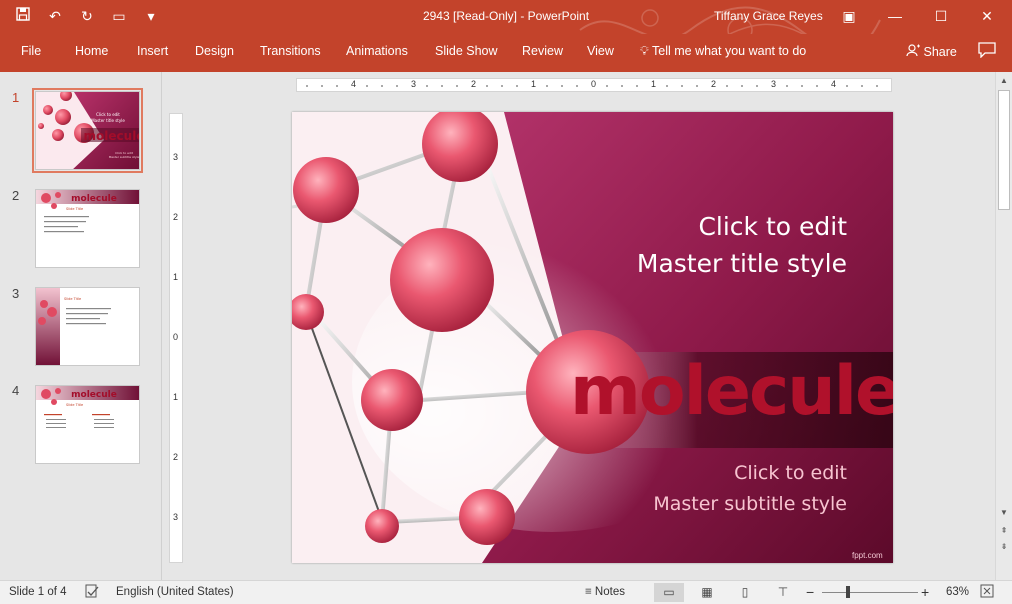 The height and width of the screenshot is (604, 1012). What do you see at coordinates (644, 51) in the screenshot?
I see `lightbulb-icon: 💡︎` at bounding box center [644, 51].